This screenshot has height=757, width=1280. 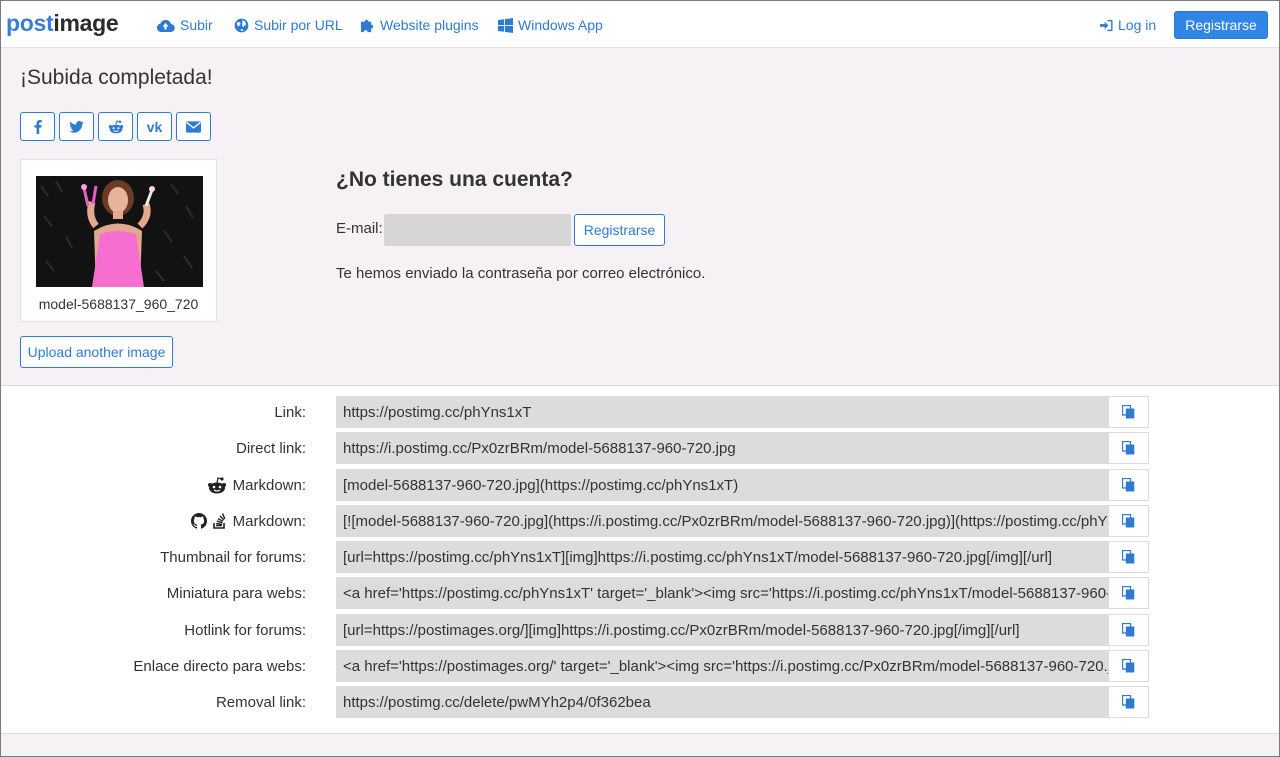 What do you see at coordinates (96, 352) in the screenshot?
I see `upload-another-image-button: Upload another image` at bounding box center [96, 352].